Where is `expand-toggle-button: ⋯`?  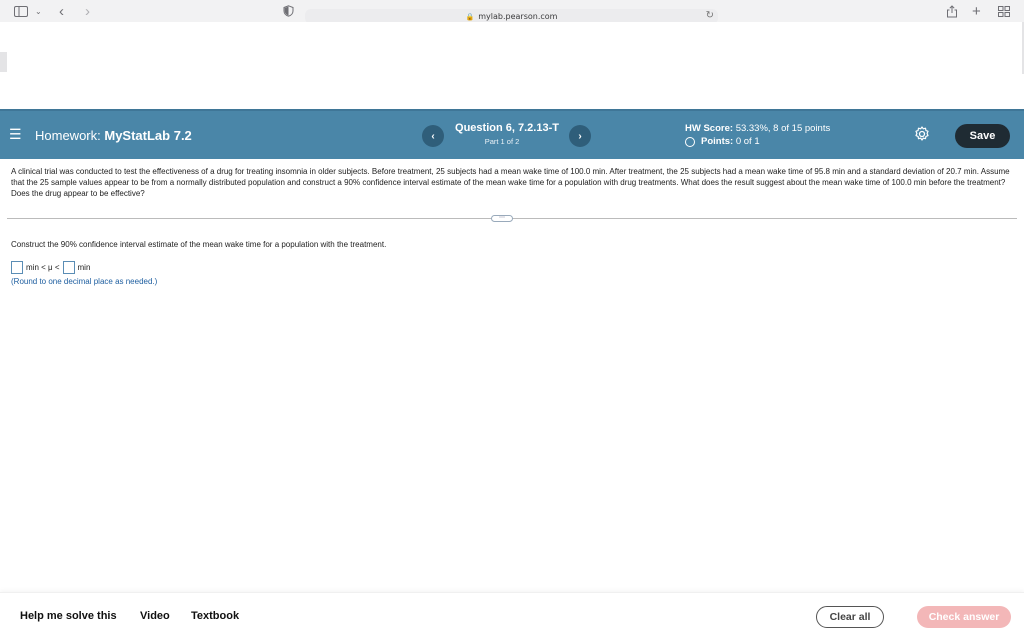 expand-toggle-button: ⋯ is located at coordinates (502, 218).